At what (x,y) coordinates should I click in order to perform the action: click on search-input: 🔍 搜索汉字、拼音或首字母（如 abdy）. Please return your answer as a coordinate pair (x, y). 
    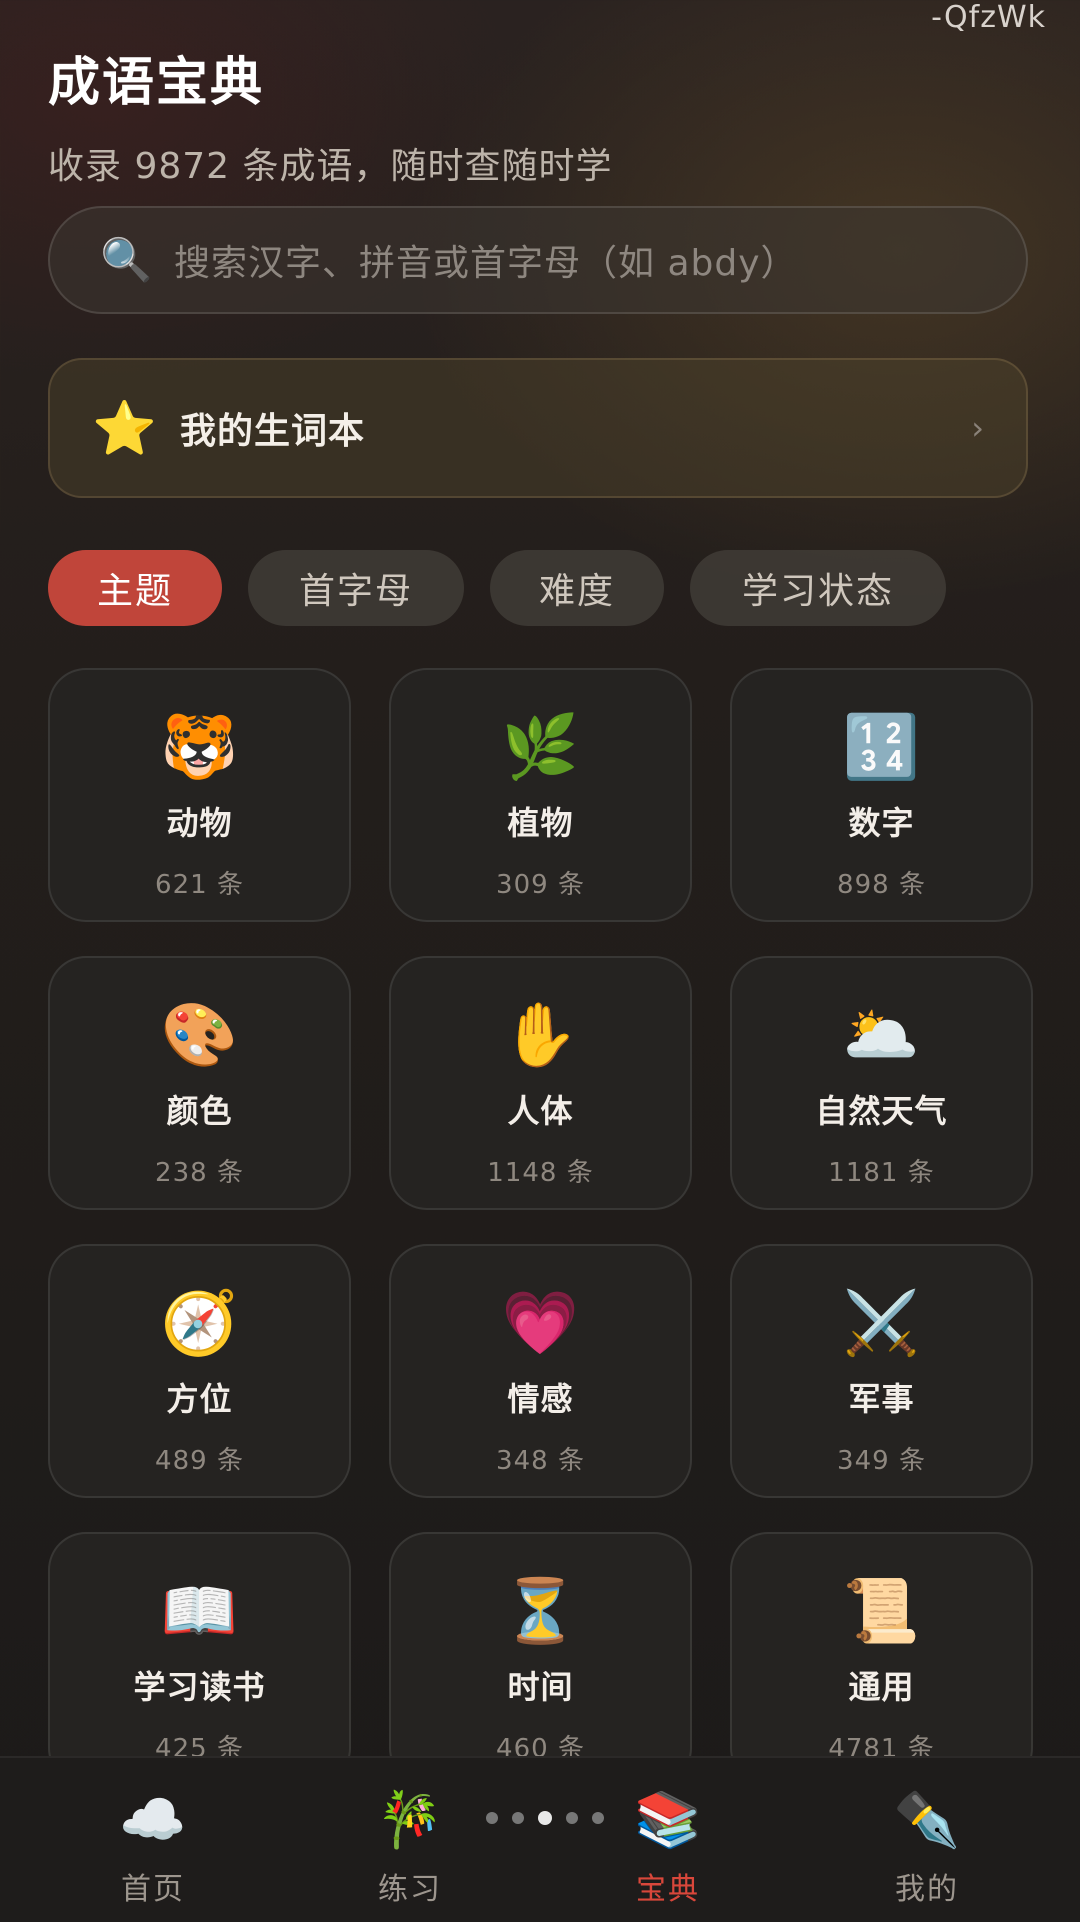
    Looking at the image, I should click on (538, 260).